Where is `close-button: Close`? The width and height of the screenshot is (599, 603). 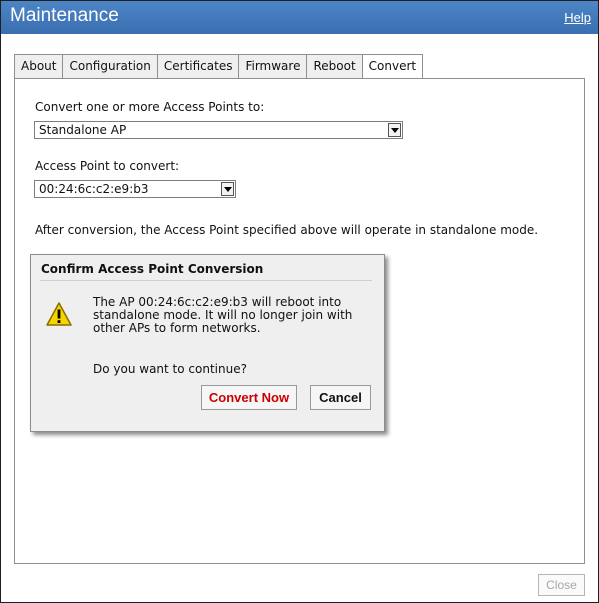 close-button: Close is located at coordinates (561, 585).